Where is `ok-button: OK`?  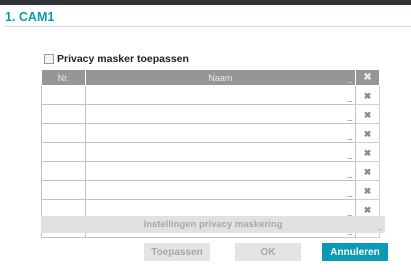 ok-button: OK is located at coordinates (268, 252).